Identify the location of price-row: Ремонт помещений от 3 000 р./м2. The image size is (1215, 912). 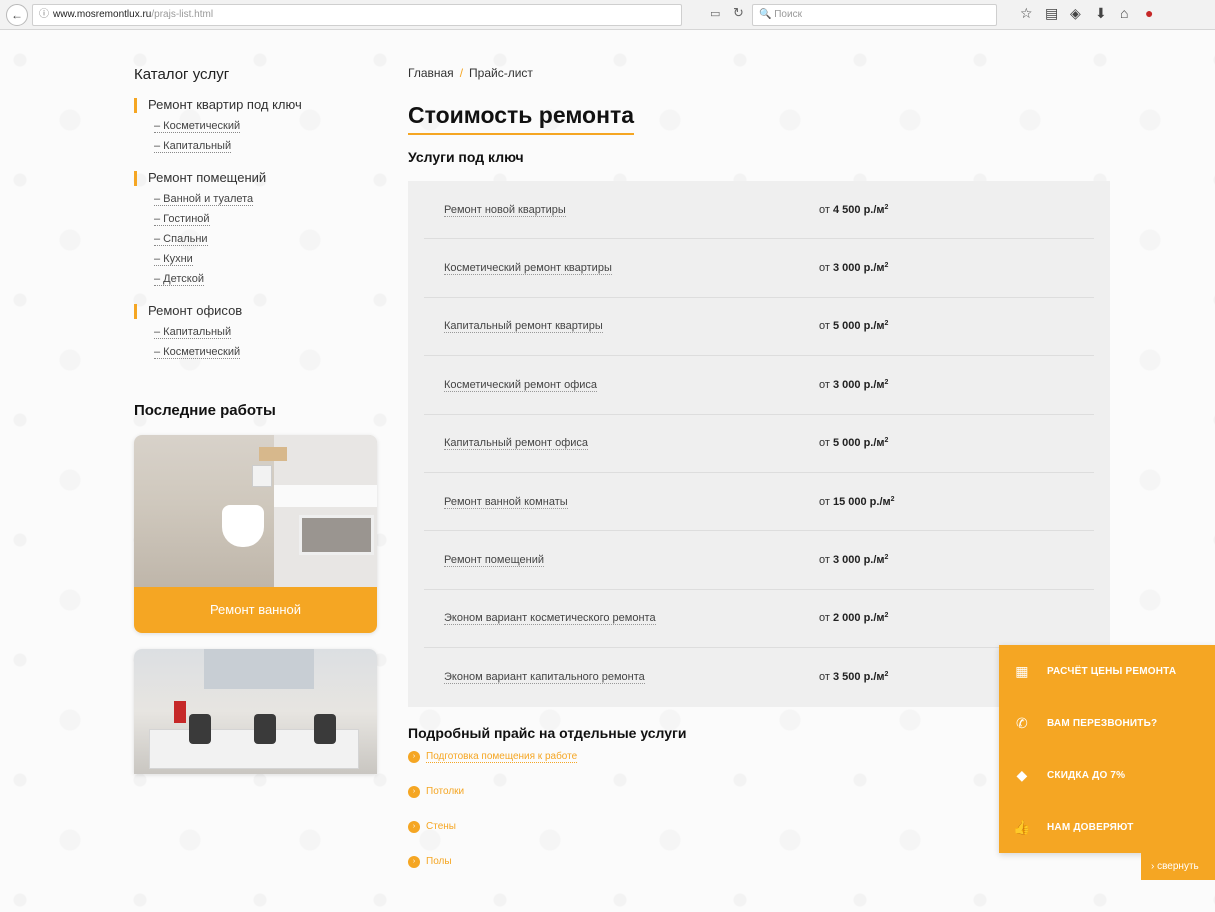
(759, 560).